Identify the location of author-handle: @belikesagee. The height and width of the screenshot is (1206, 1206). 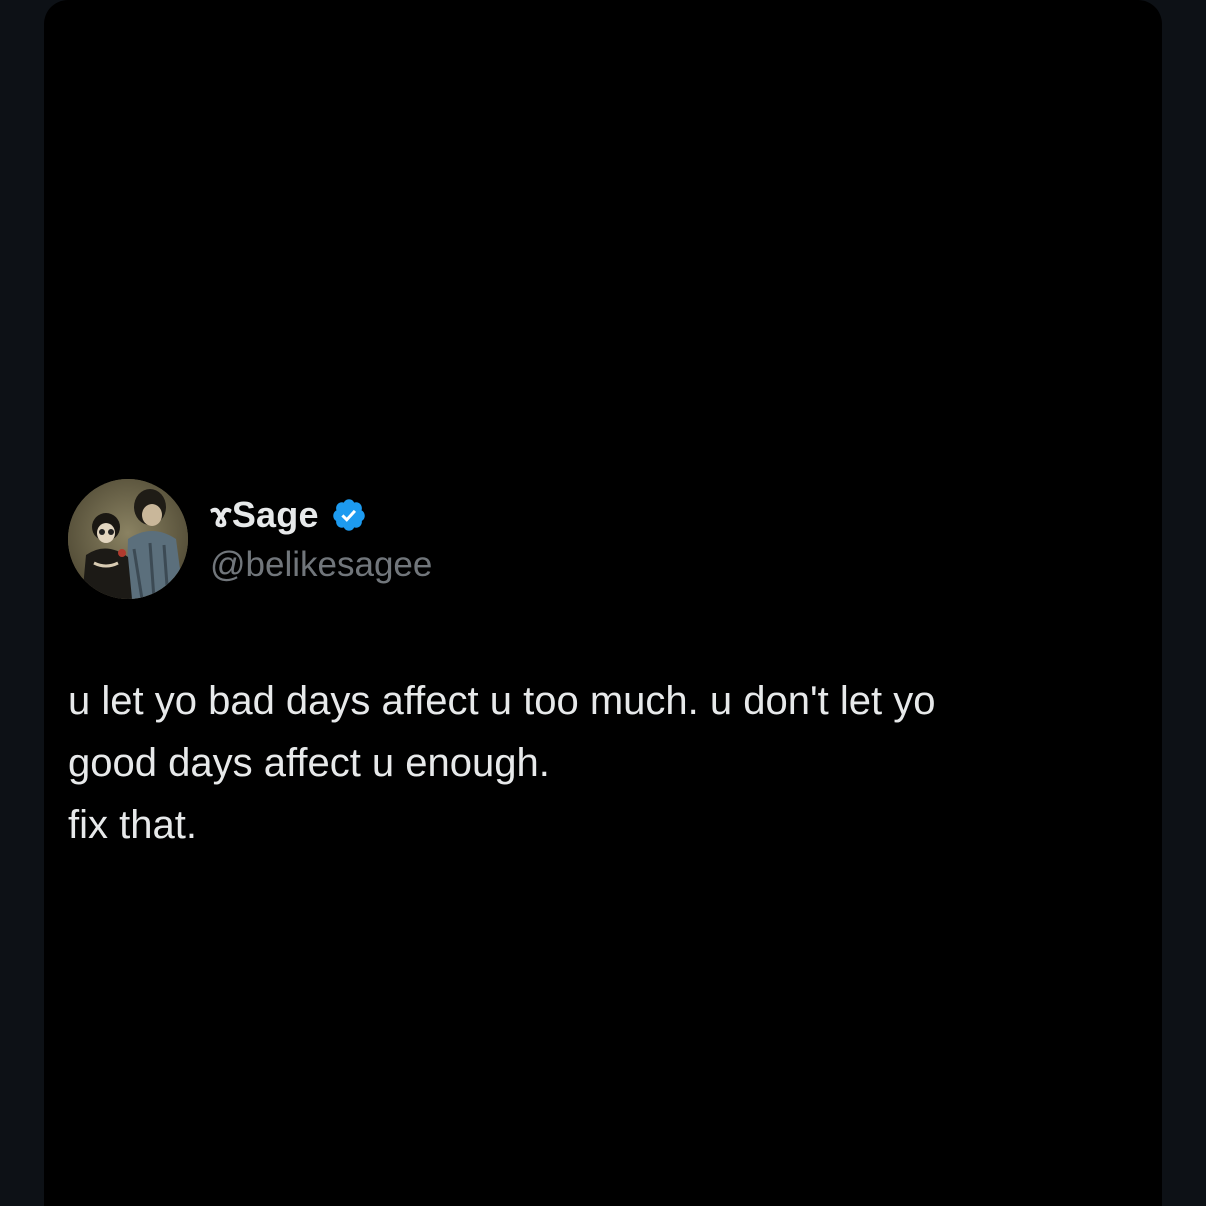
(321, 565).